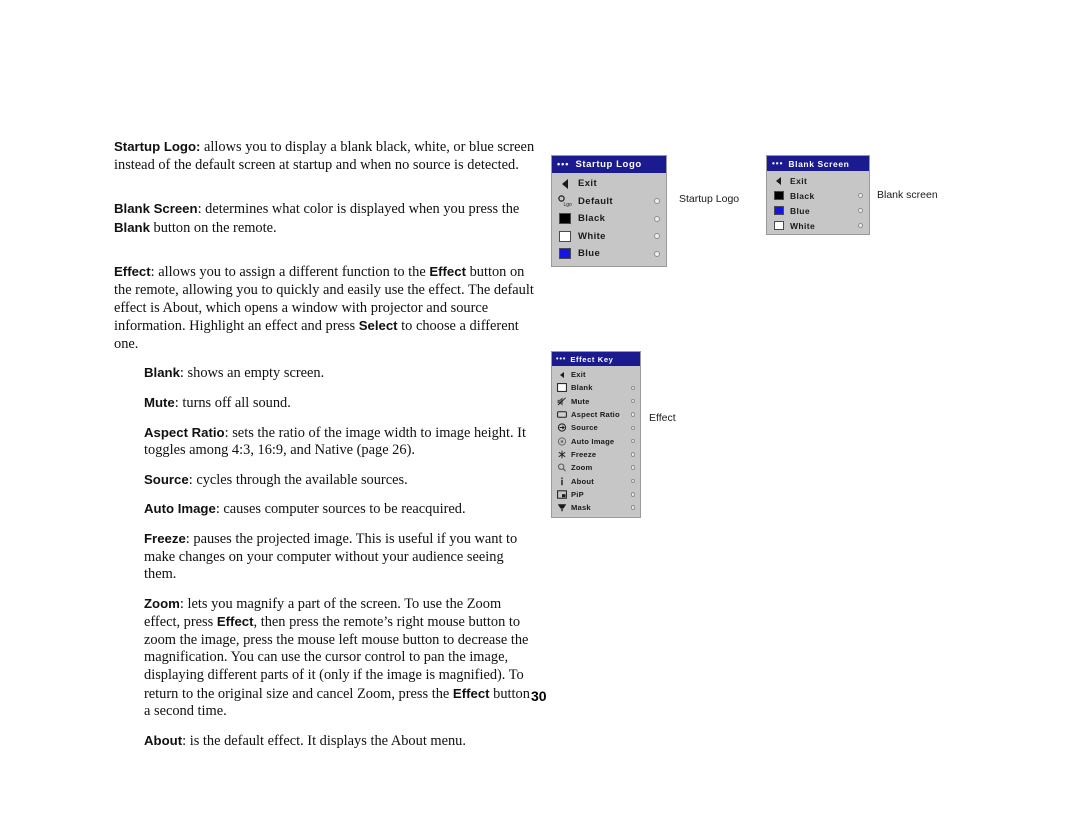  What do you see at coordinates (159, 402) in the screenshot?
I see `term-mute: Mute` at bounding box center [159, 402].